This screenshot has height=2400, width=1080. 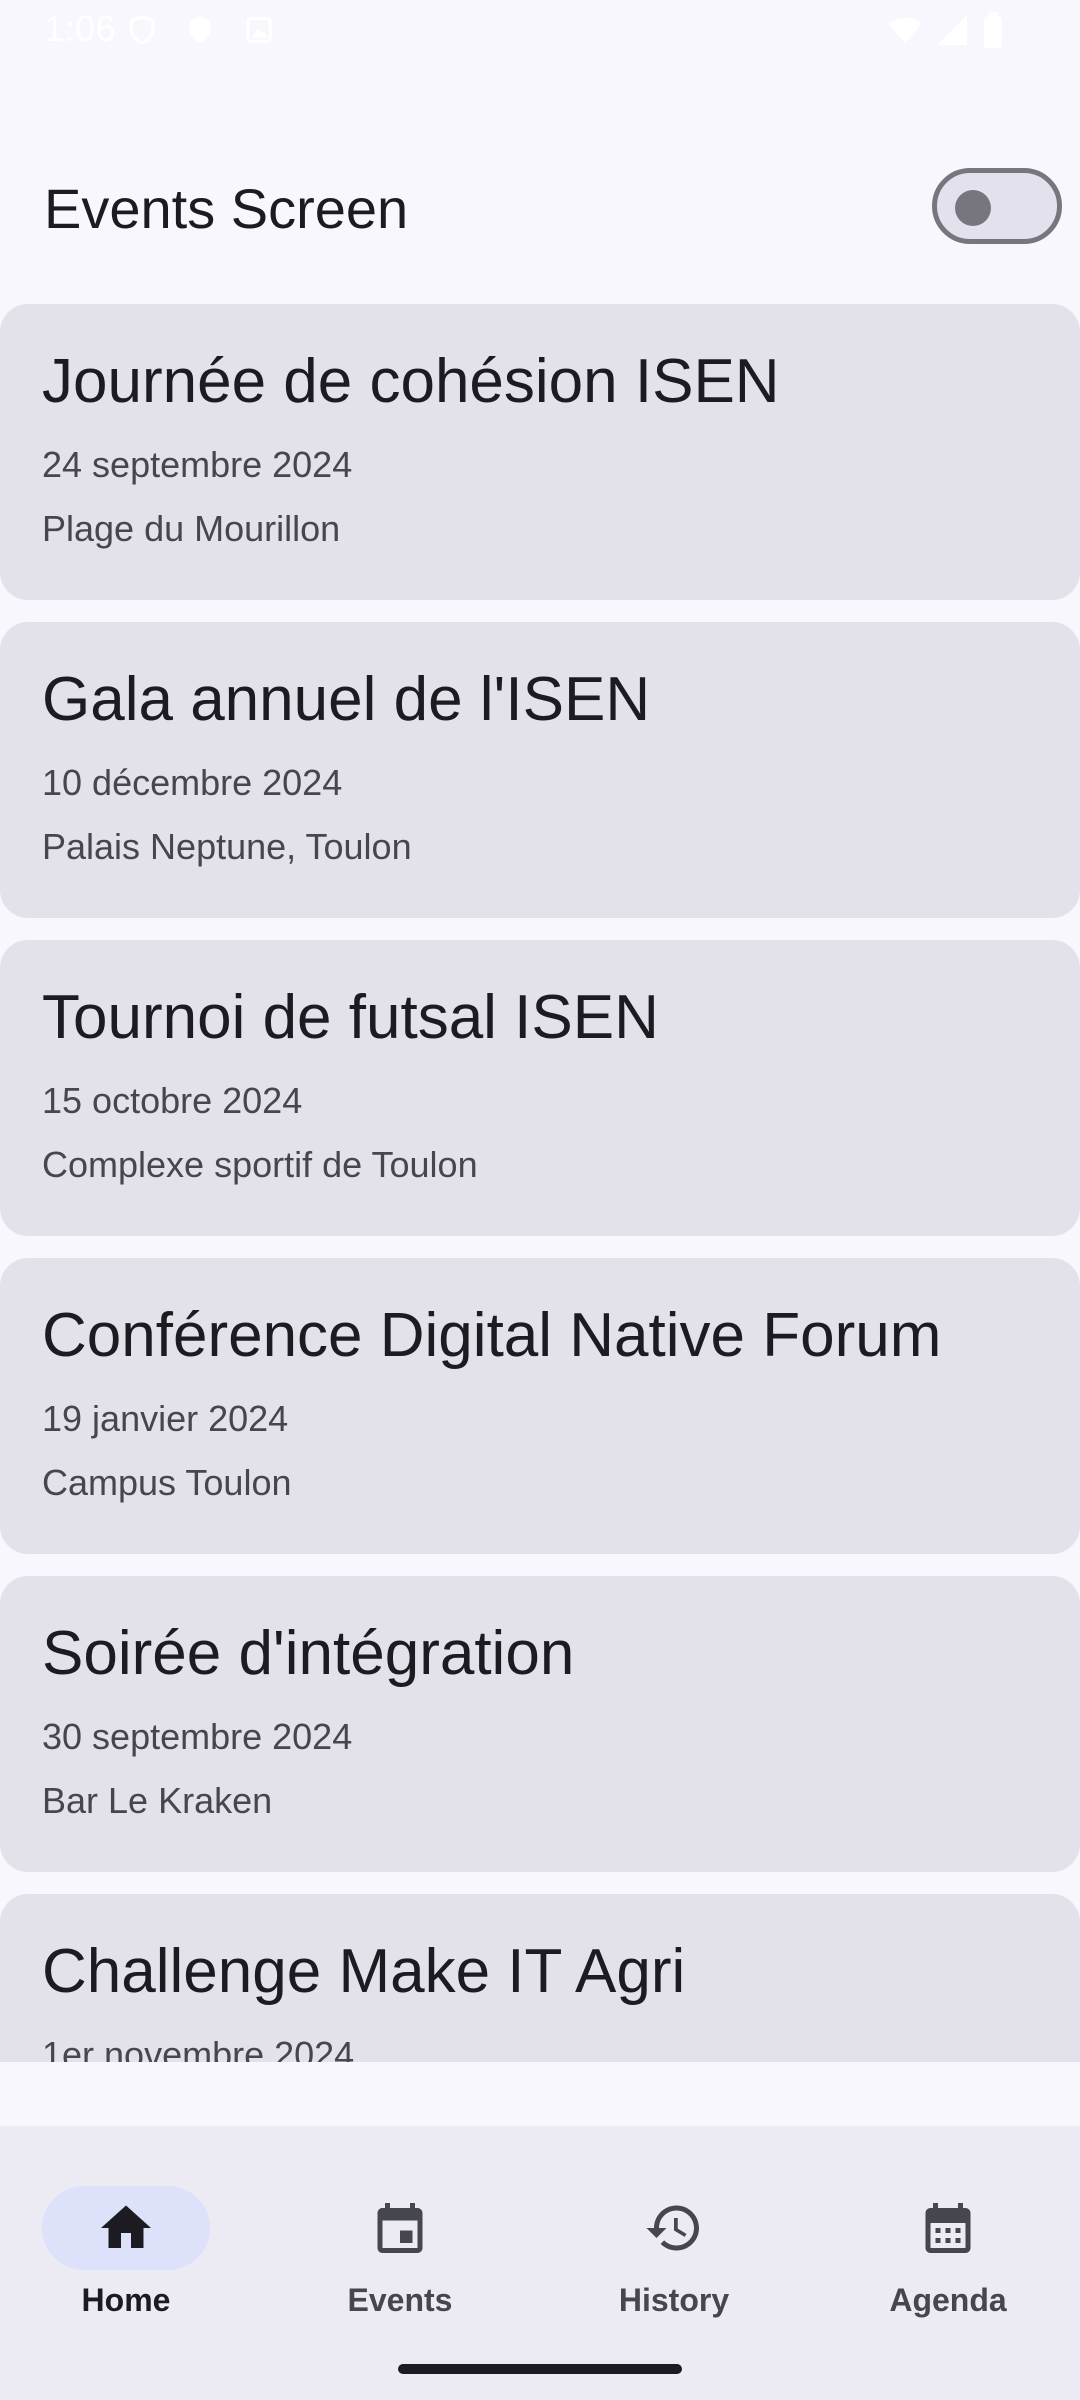 I want to click on event-date: 10 décembre 2024, so click(x=192, y=782).